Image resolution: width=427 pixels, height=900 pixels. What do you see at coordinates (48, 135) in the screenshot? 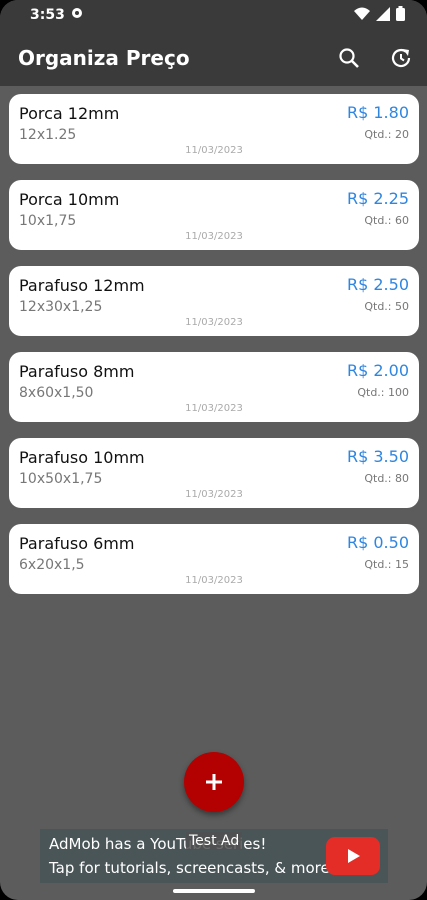
I see `product-spec: 12x1.25` at bounding box center [48, 135].